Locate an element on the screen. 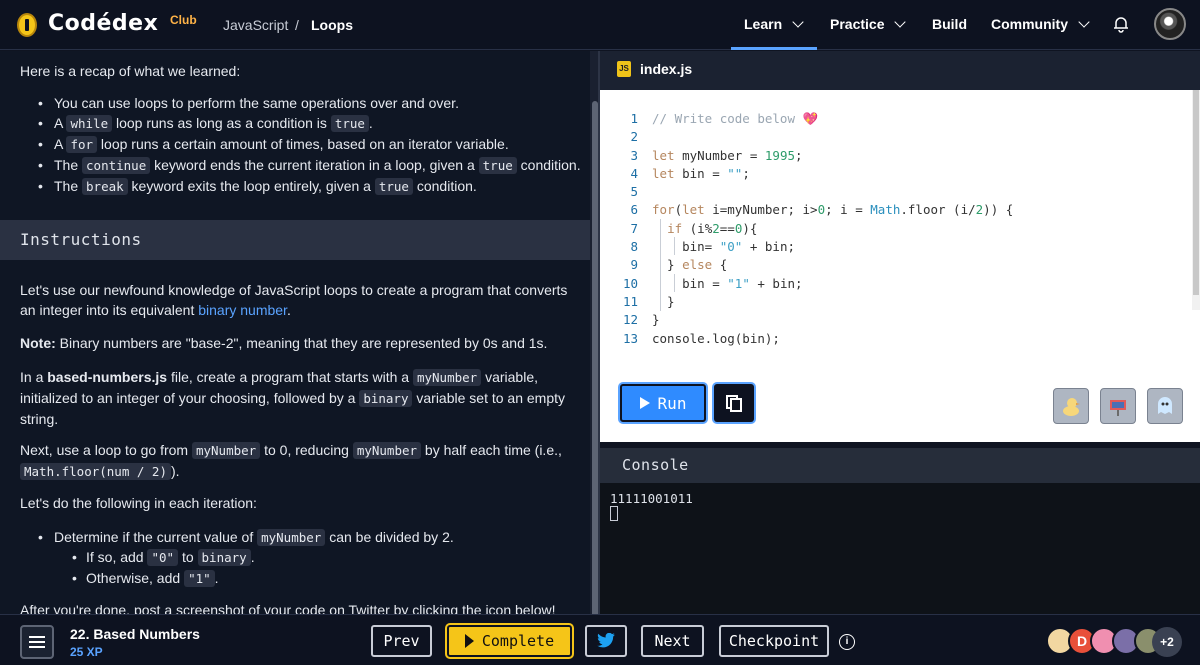 Image resolution: width=1200 pixels, height=665 pixels. console-cursor is located at coordinates (614, 513).